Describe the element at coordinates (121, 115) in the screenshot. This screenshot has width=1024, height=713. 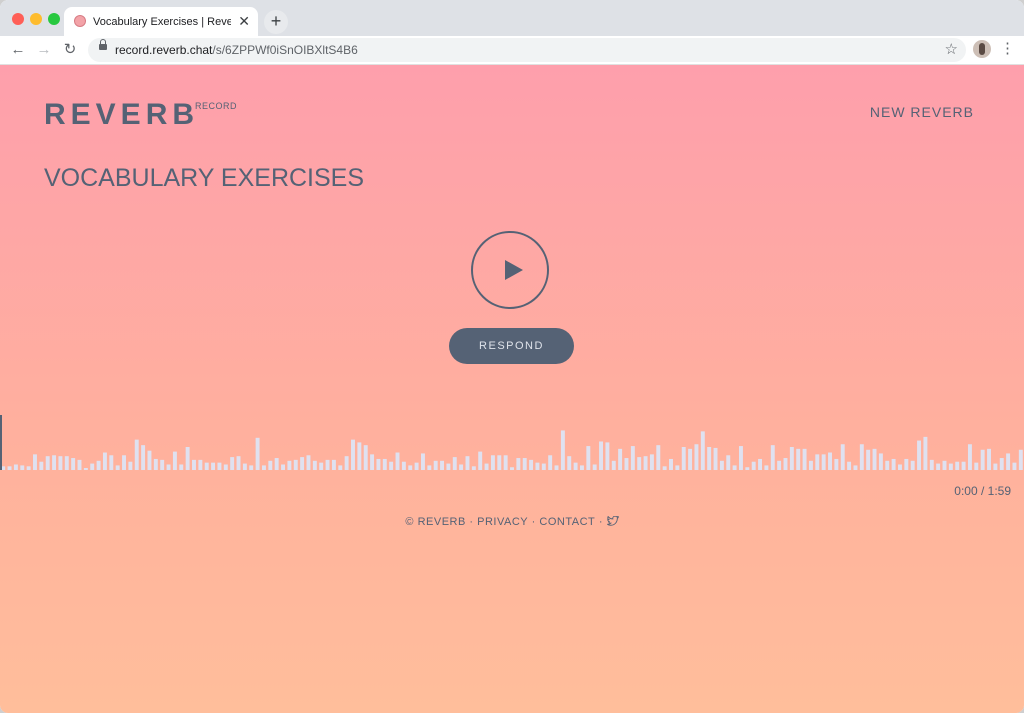
I see `reverb-logo: REVERB` at that location.